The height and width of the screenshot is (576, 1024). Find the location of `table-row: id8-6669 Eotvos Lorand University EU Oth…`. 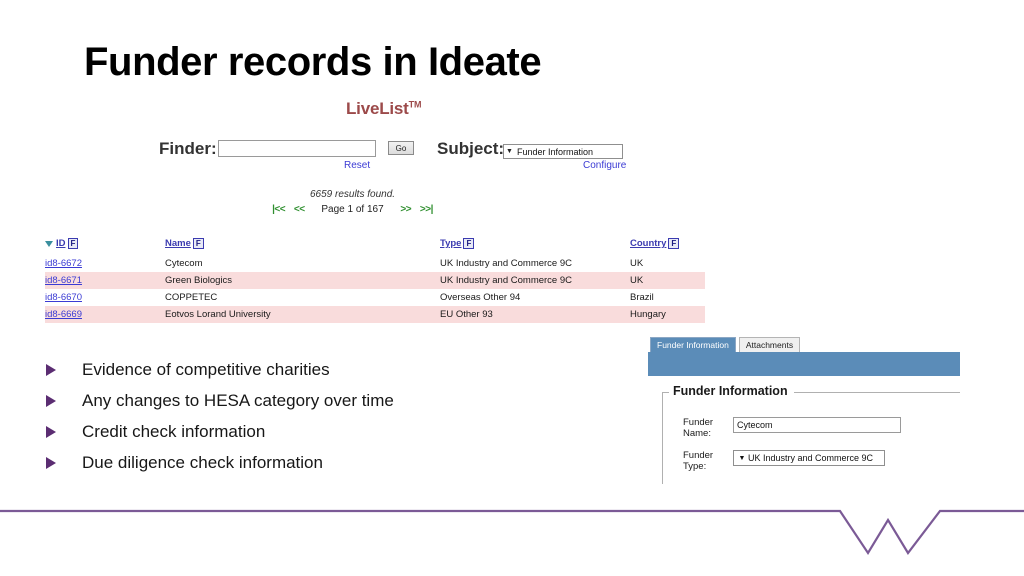

table-row: id8-6669 Eotvos Lorand University EU Oth… is located at coordinates (375, 314).